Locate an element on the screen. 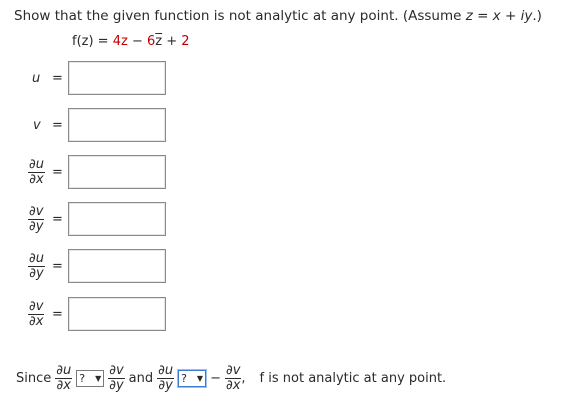  assumption: z = x + iy is located at coordinates (499, 16).